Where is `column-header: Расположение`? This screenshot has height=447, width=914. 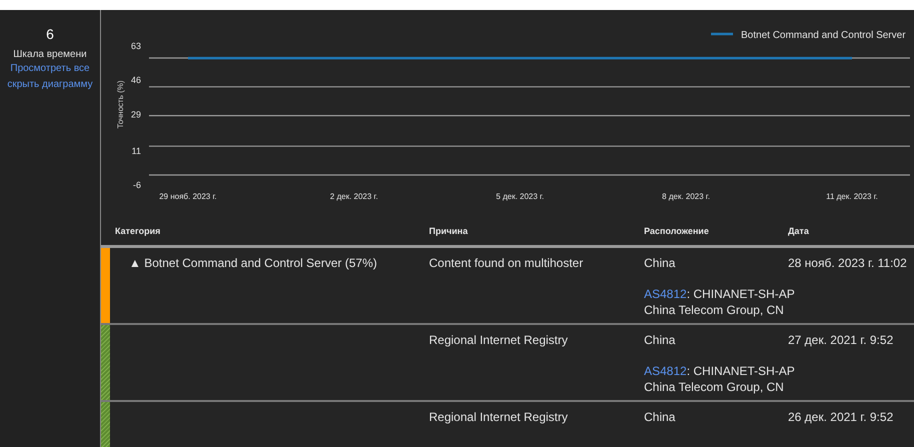
column-header: Расположение is located at coordinates (677, 231).